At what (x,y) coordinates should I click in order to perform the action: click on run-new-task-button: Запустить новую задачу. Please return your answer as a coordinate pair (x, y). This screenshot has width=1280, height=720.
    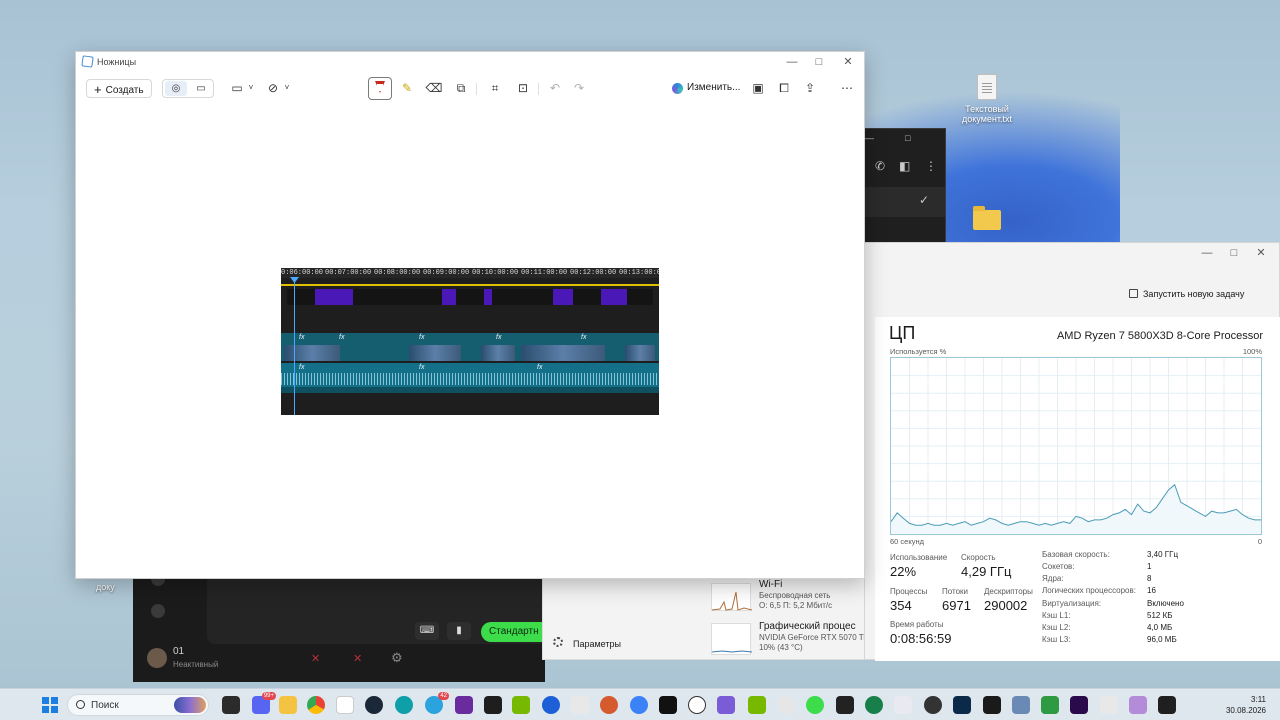
    Looking at the image, I should click on (1186, 294).